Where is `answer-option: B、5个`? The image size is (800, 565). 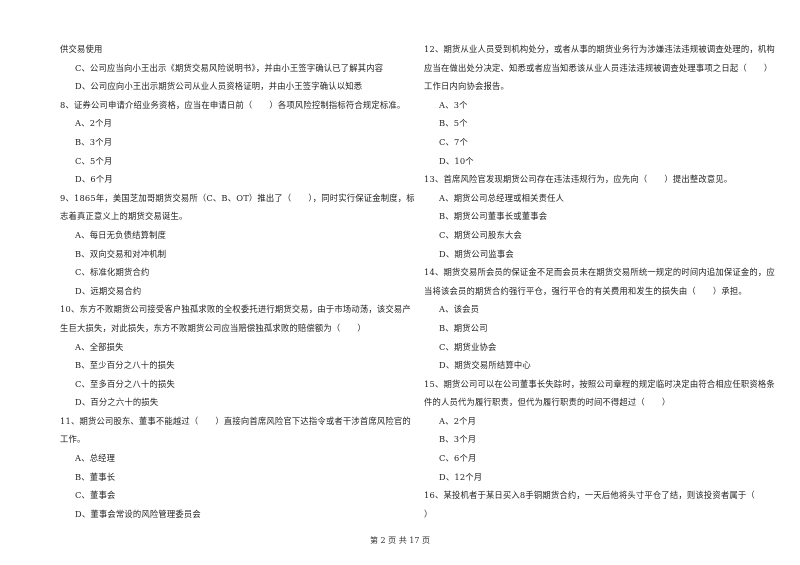
answer-option: B、5个 is located at coordinates (453, 123).